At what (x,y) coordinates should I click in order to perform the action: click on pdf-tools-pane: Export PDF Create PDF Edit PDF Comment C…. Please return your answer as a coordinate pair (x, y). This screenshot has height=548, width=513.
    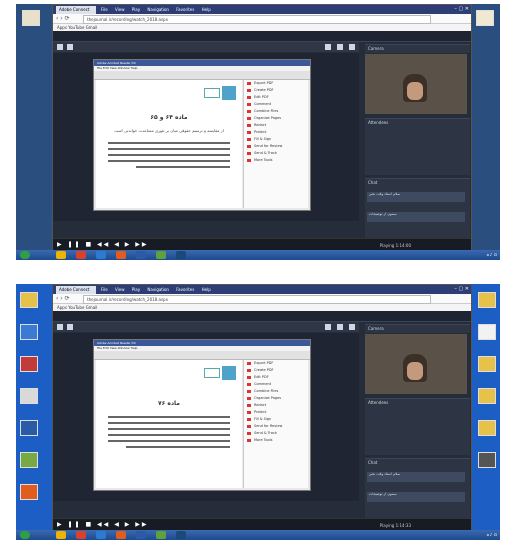
    Looking at the image, I should click on (275, 424).